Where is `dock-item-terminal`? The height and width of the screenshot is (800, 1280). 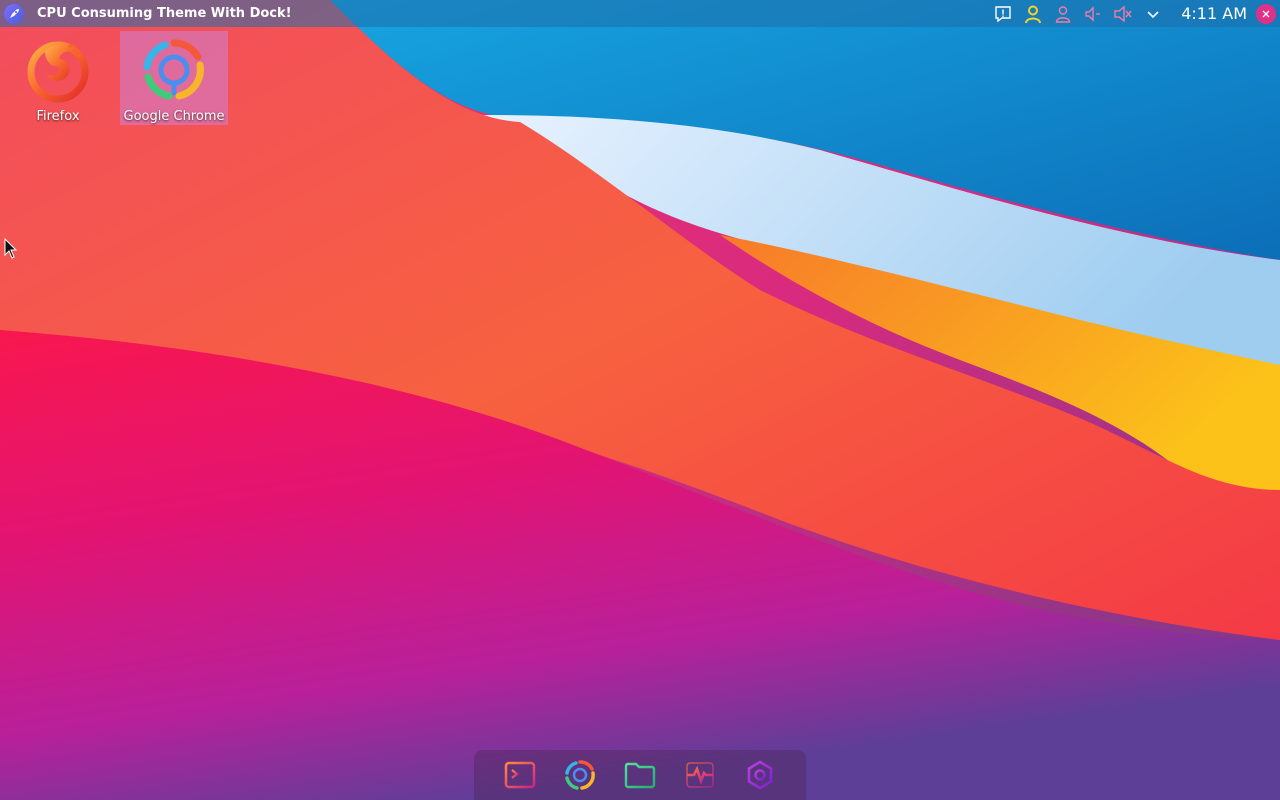
dock-item-terminal is located at coordinates (520, 775).